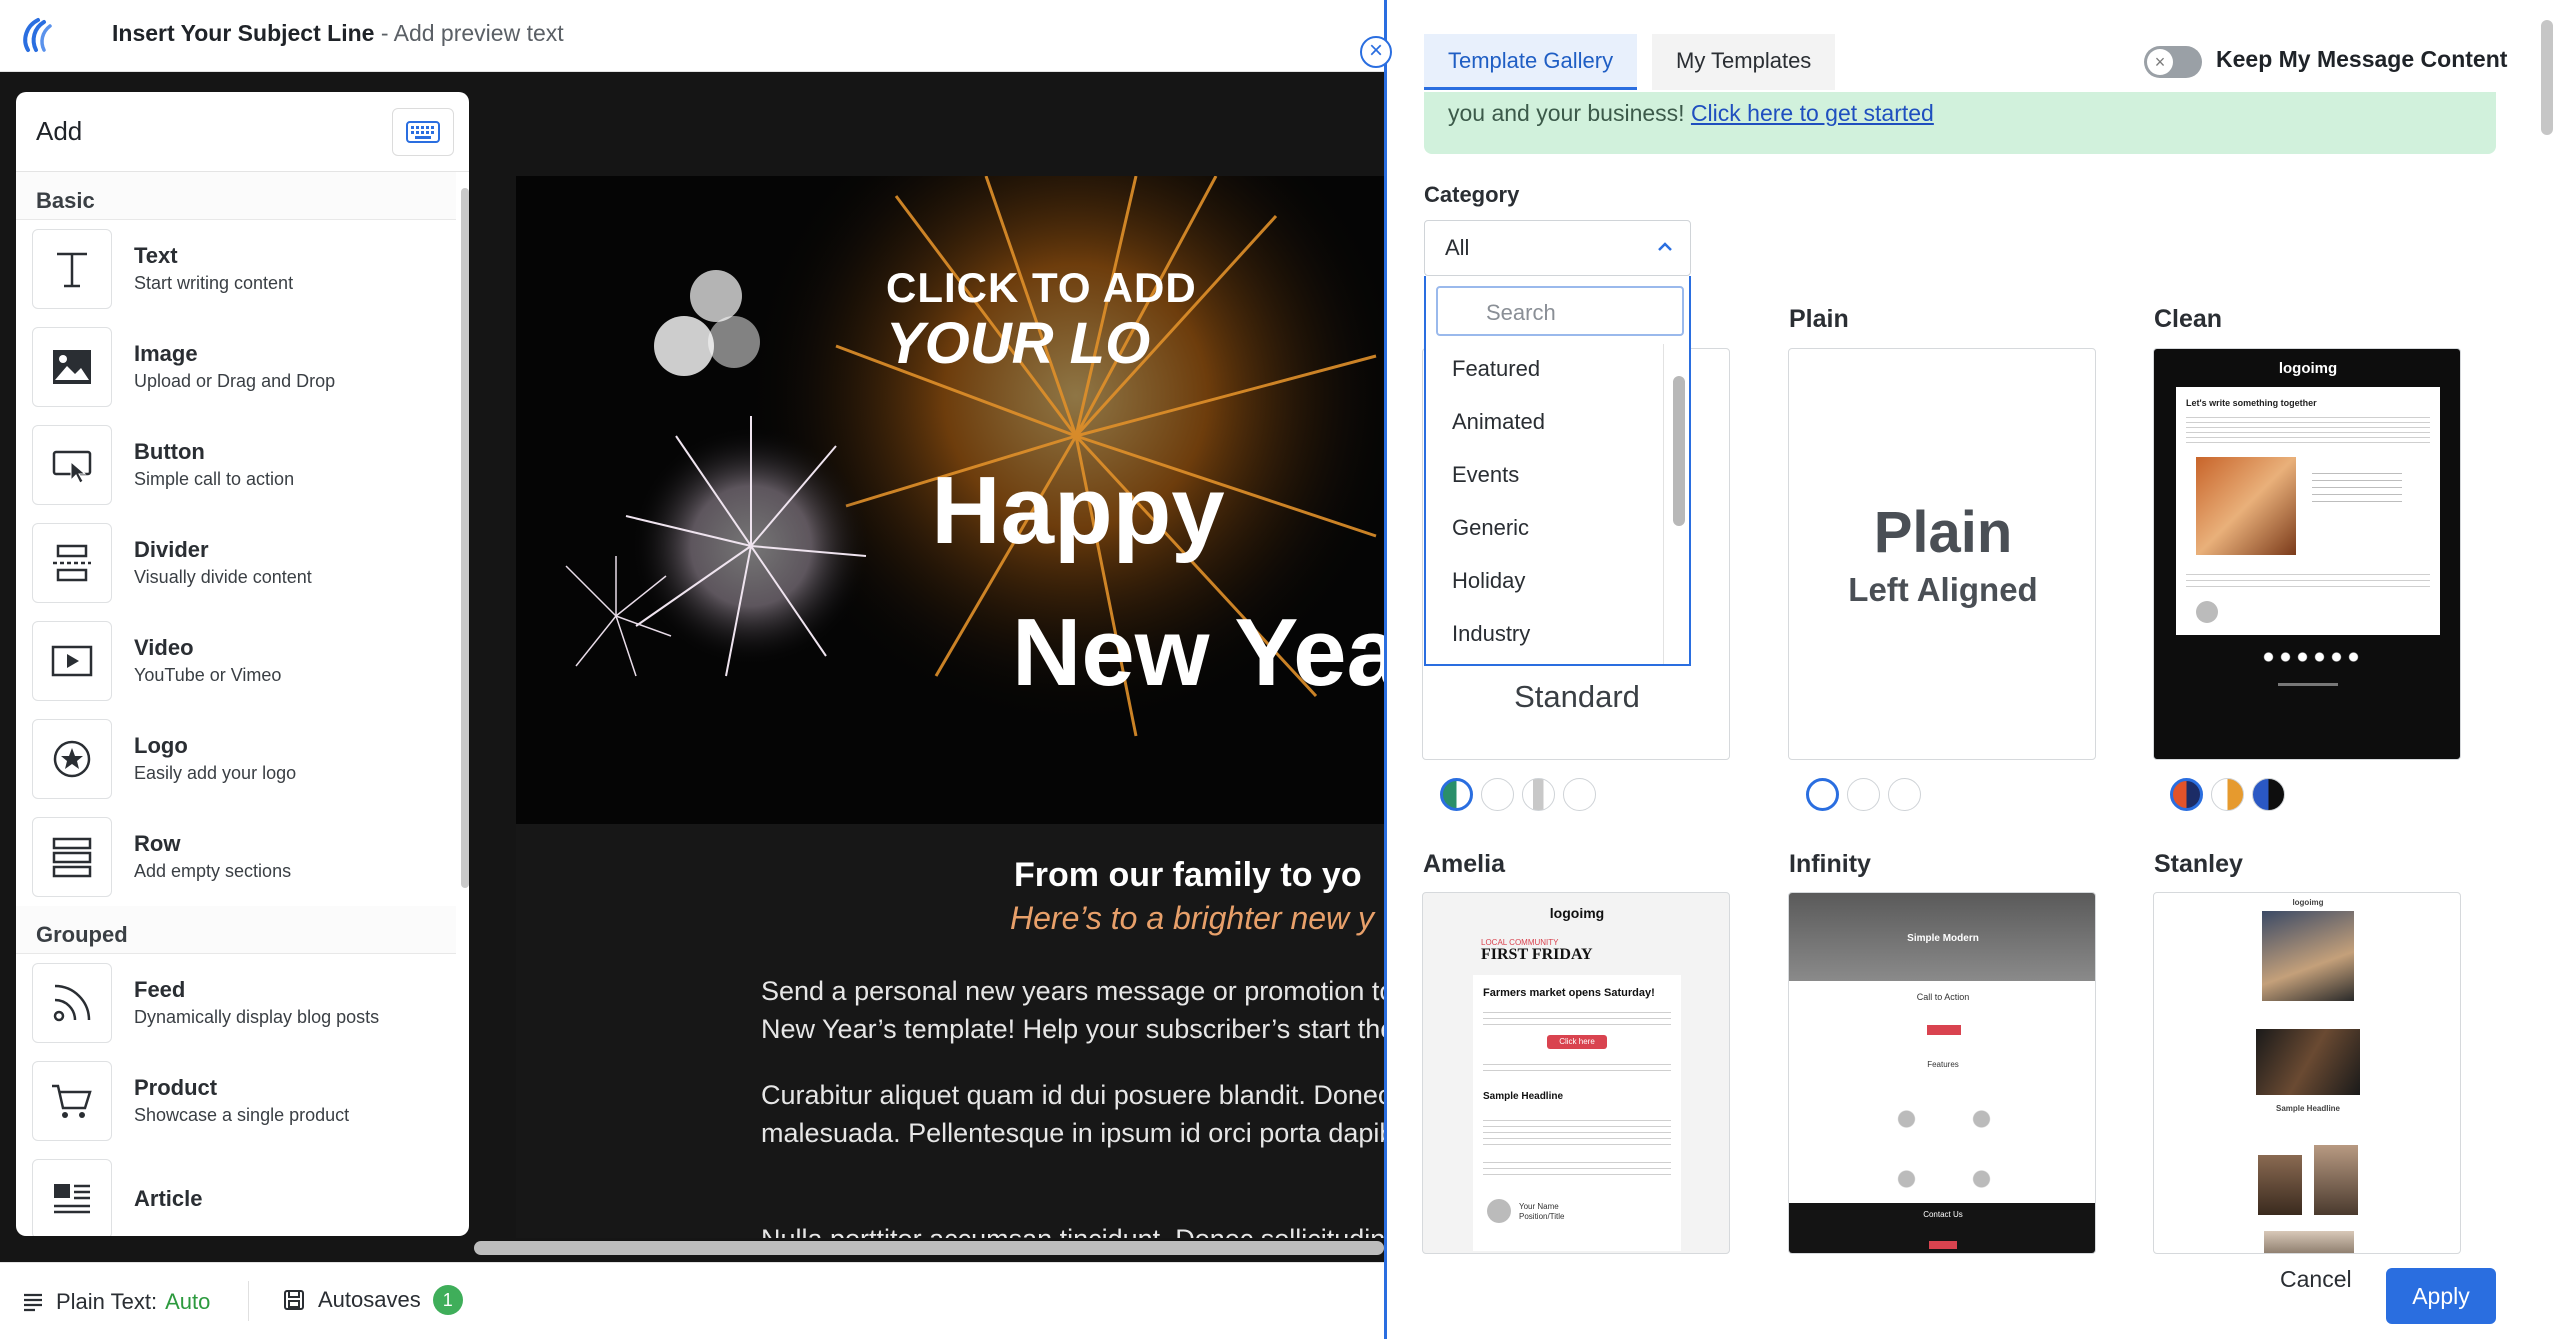 This screenshot has height=1339, width=2560. I want to click on get-started-link: Click here to get started, so click(1812, 113).